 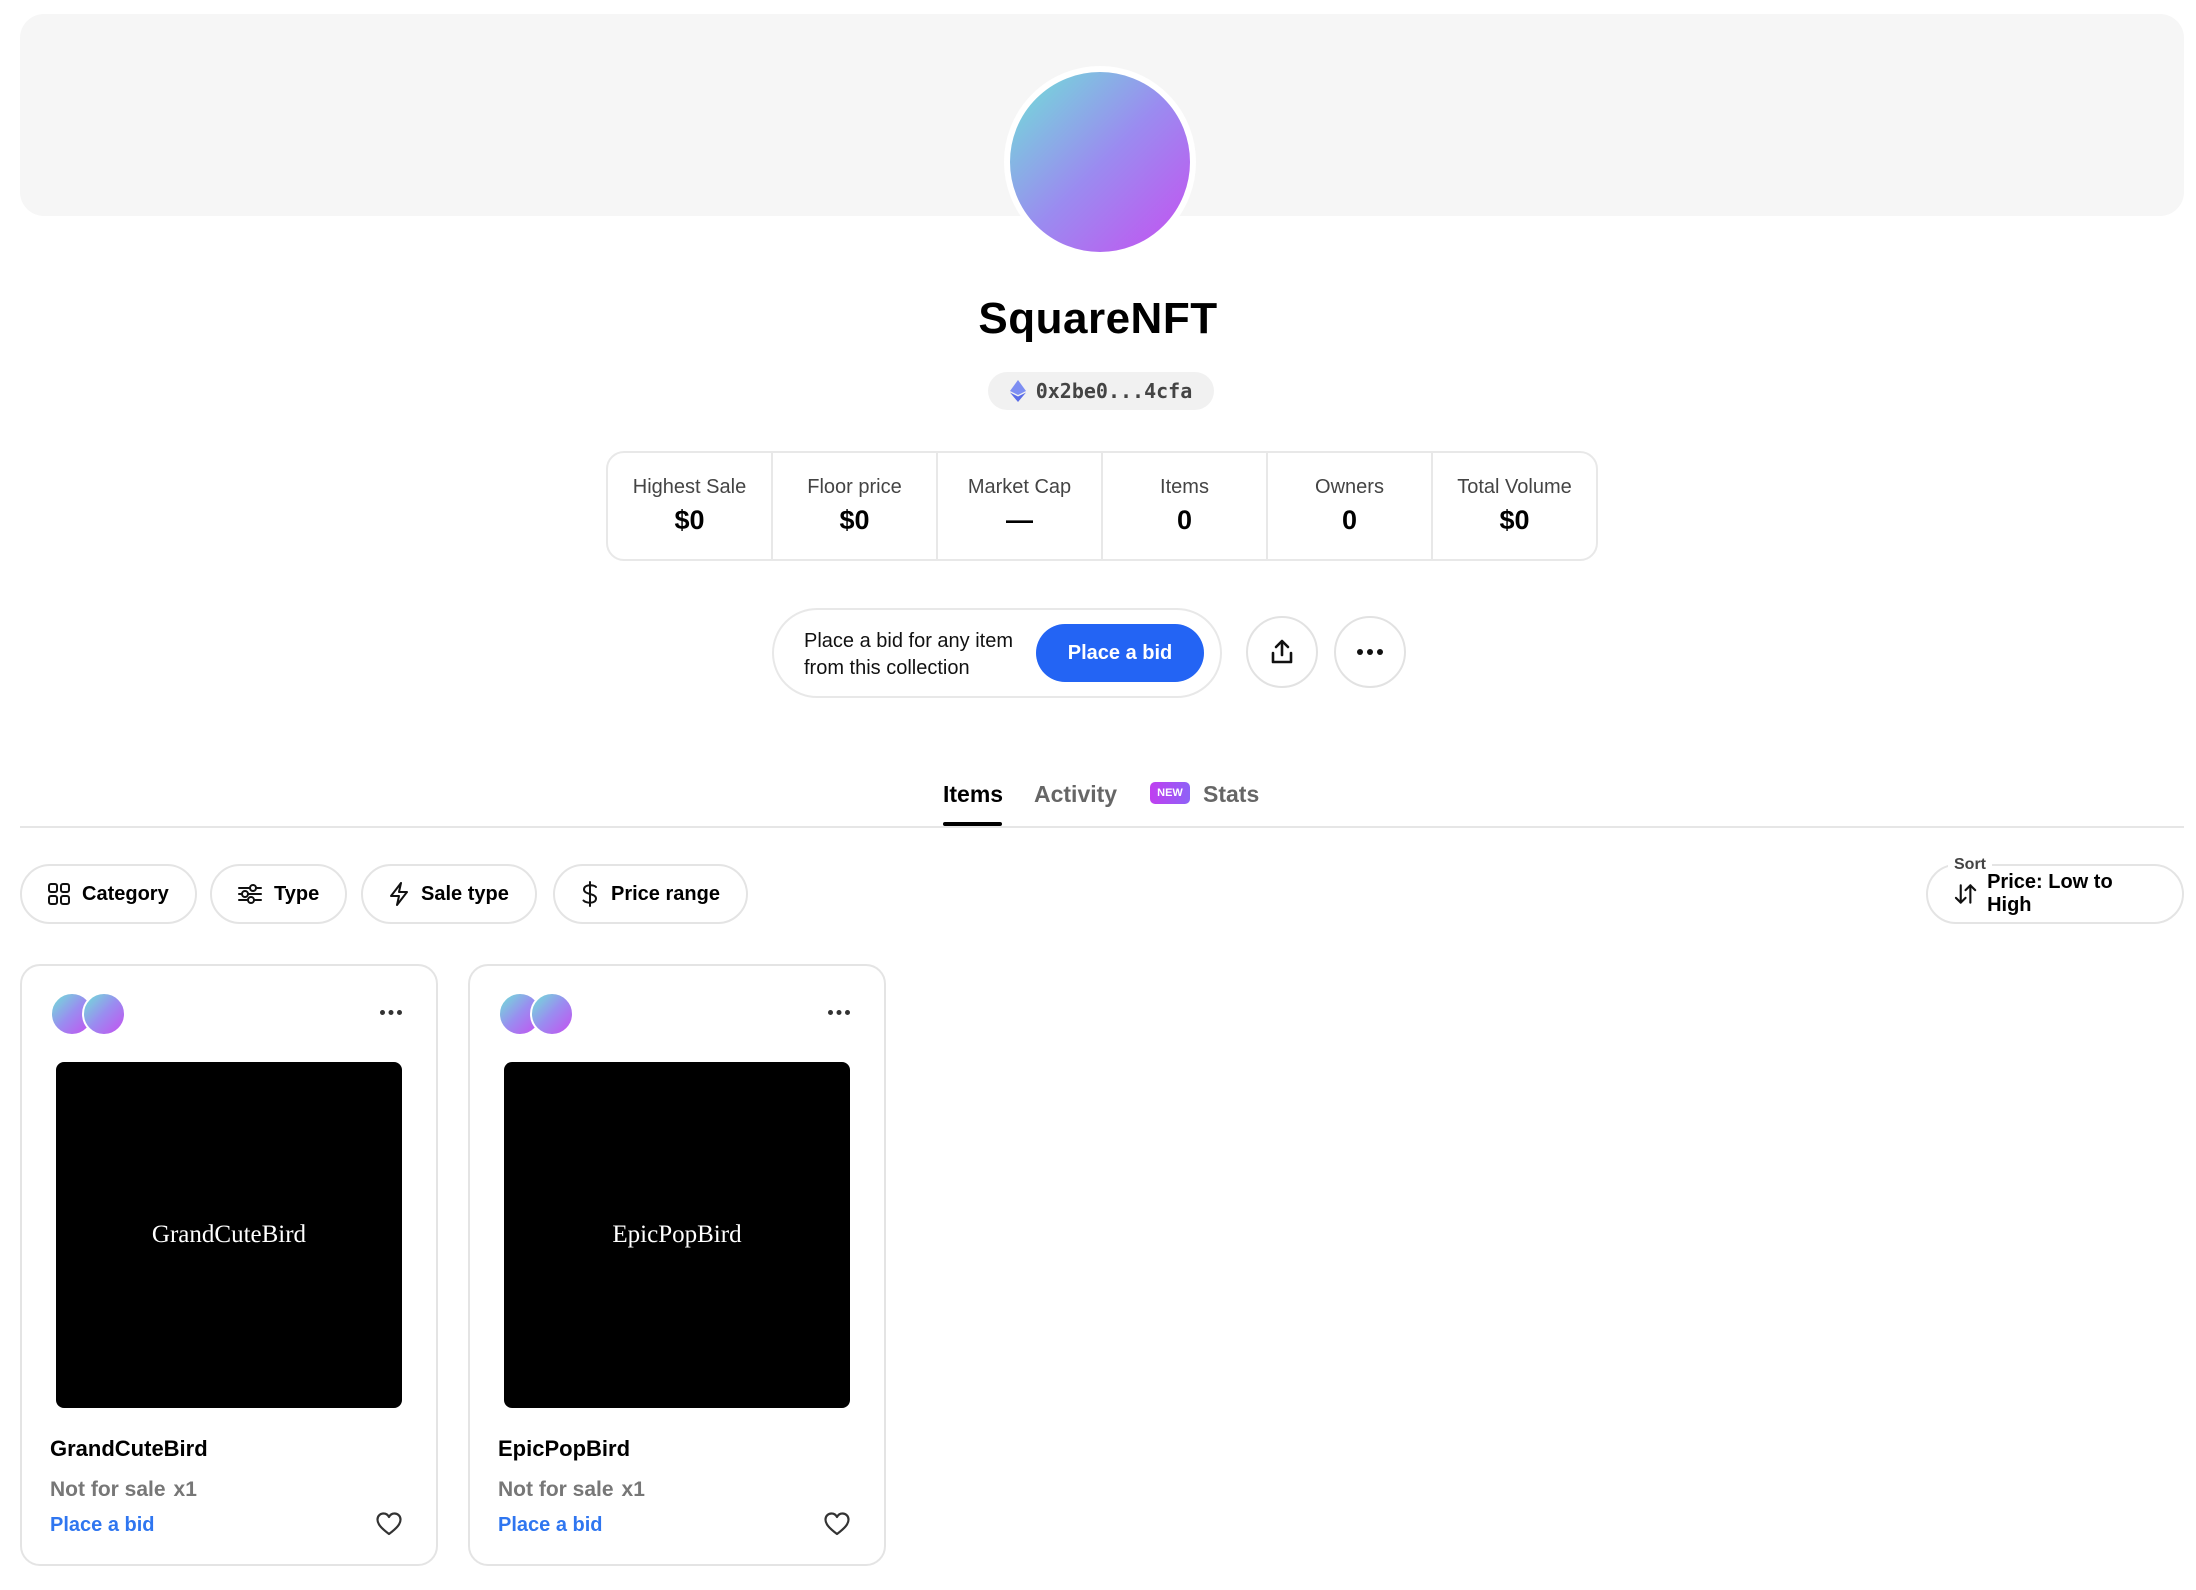 I want to click on share-icon, so click(x=1282, y=651).